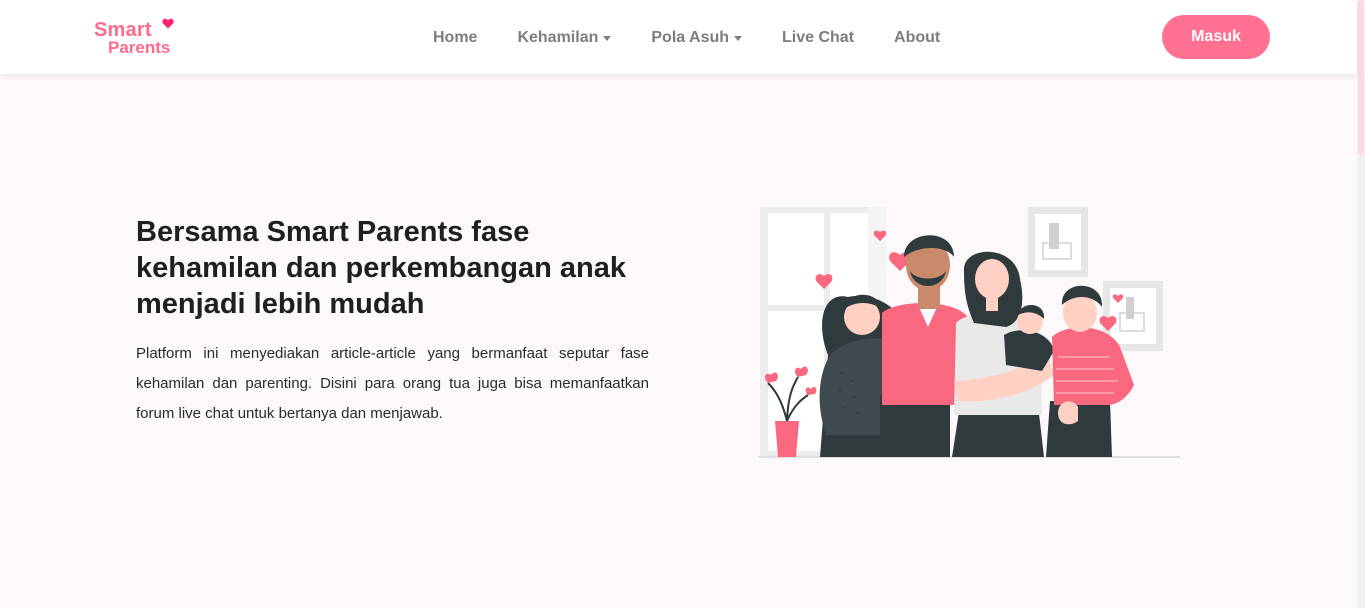 Image resolution: width=1365 pixels, height=608 pixels. Describe the element at coordinates (168, 23) in the screenshot. I see `heart-icon` at that location.